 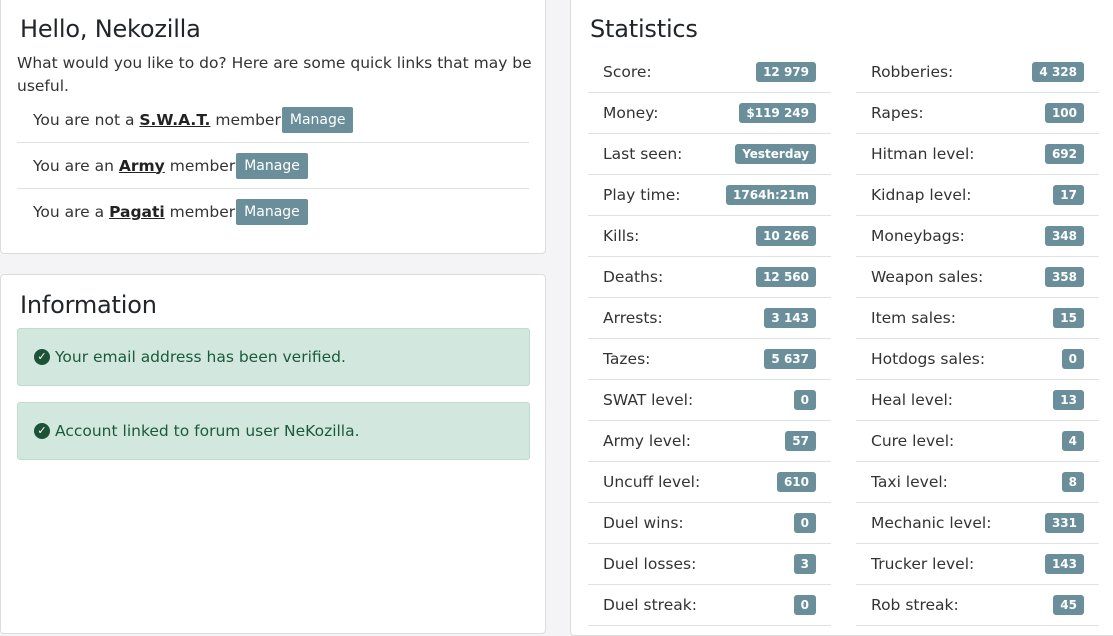 I want to click on stat-row: Mechanic level: 331, so click(x=977, y=523).